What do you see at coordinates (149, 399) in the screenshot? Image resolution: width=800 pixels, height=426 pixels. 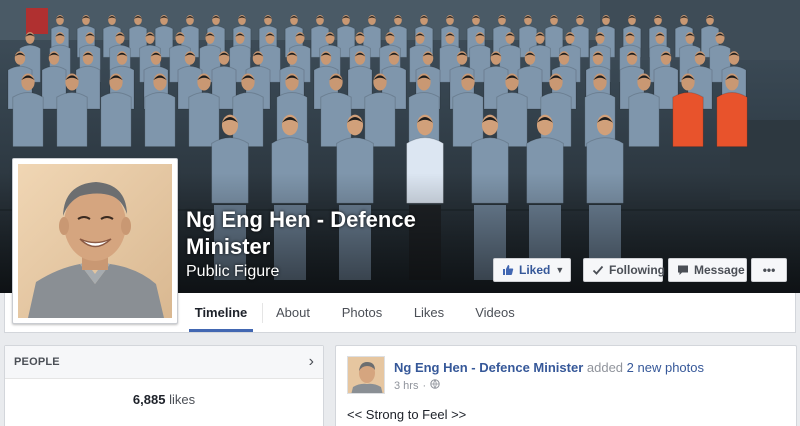 I see `likes-number: 6,885` at bounding box center [149, 399].